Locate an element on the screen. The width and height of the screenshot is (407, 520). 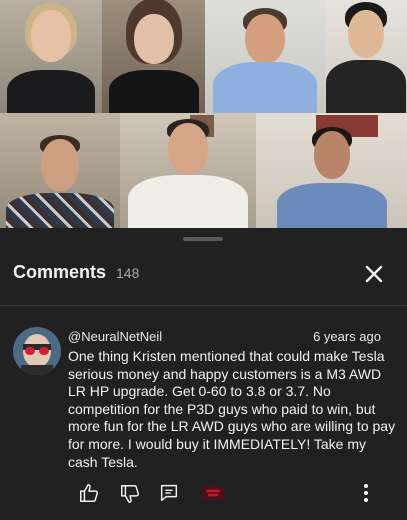
reply-button is located at coordinates (169, 493).